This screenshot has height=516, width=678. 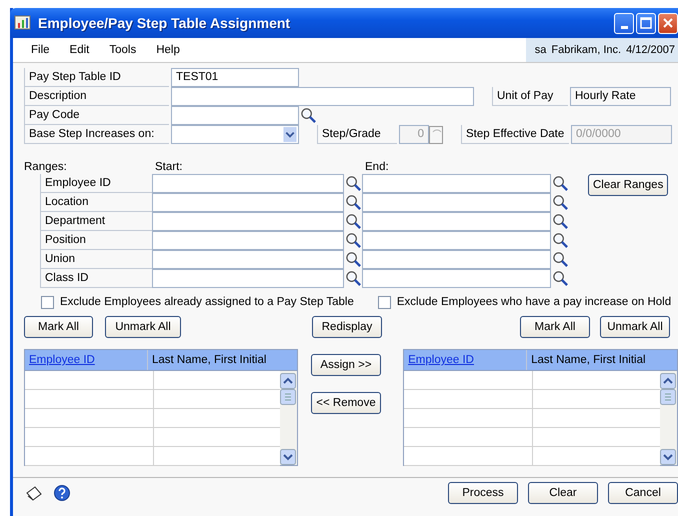 What do you see at coordinates (96, 77) in the screenshot?
I see `field-label: Pay Step Table ID` at bounding box center [96, 77].